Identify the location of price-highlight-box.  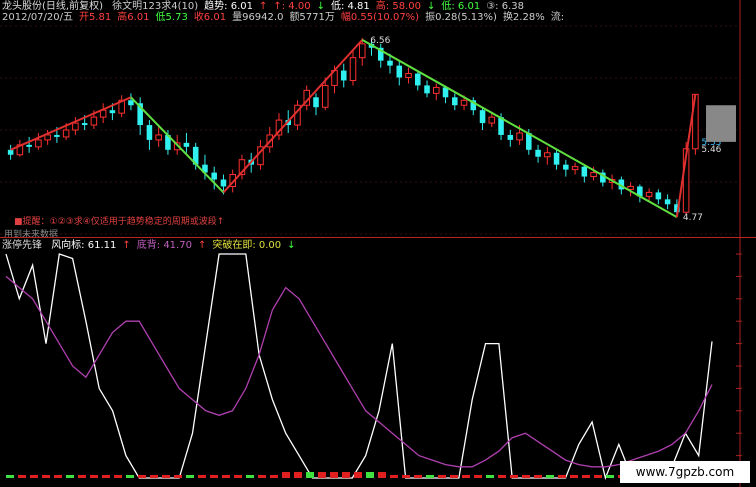
(721, 123).